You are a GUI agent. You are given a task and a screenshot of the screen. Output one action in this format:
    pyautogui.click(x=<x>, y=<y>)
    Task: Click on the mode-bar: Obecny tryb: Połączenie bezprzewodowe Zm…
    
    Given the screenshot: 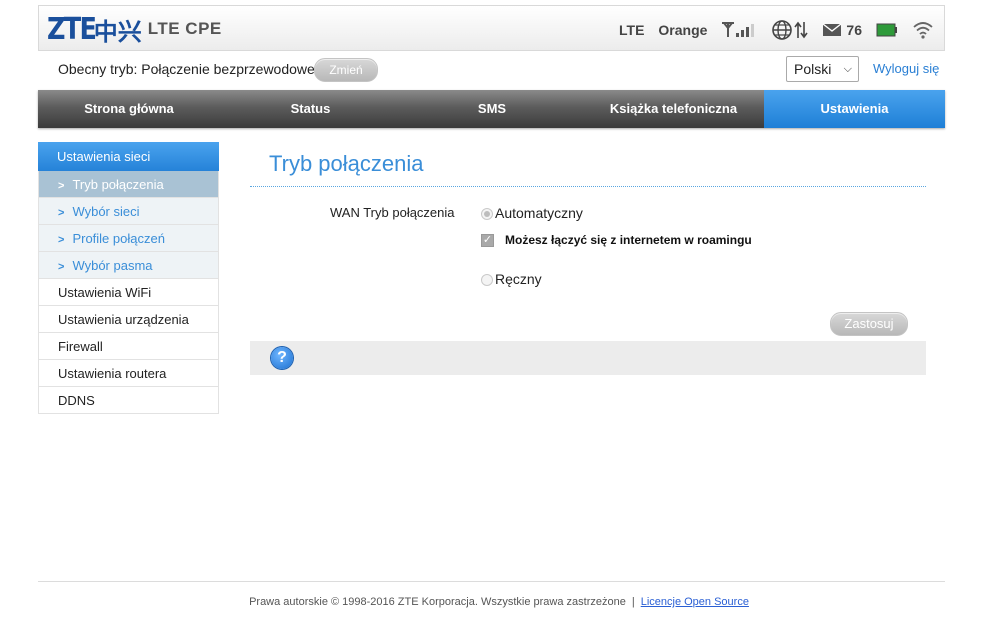 What is the action you would take?
    pyautogui.click(x=491, y=70)
    